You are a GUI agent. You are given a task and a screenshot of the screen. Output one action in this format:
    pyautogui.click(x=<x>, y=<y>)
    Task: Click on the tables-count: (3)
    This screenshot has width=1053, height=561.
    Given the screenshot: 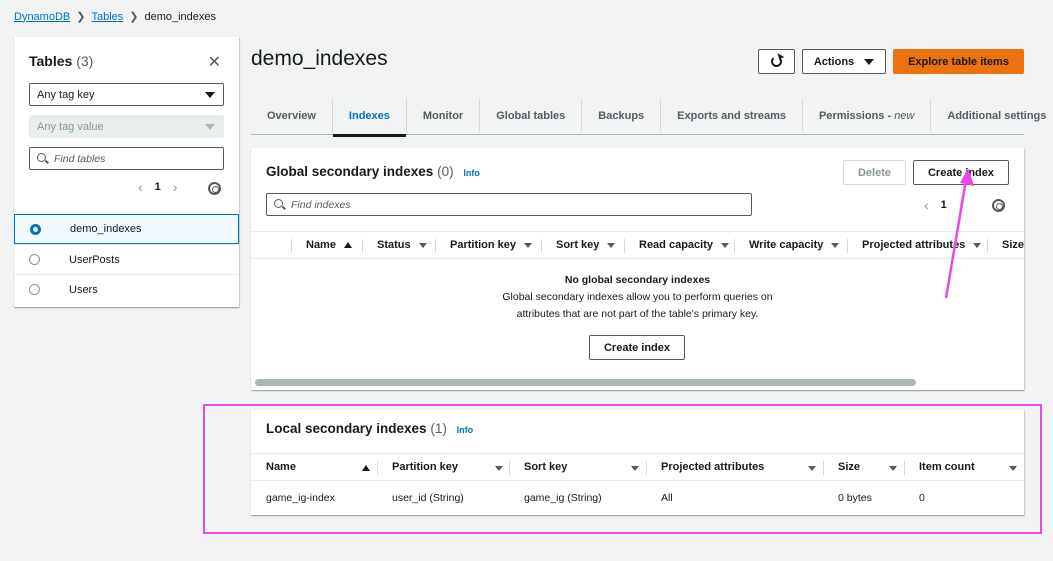 What is the action you would take?
    pyautogui.click(x=85, y=61)
    